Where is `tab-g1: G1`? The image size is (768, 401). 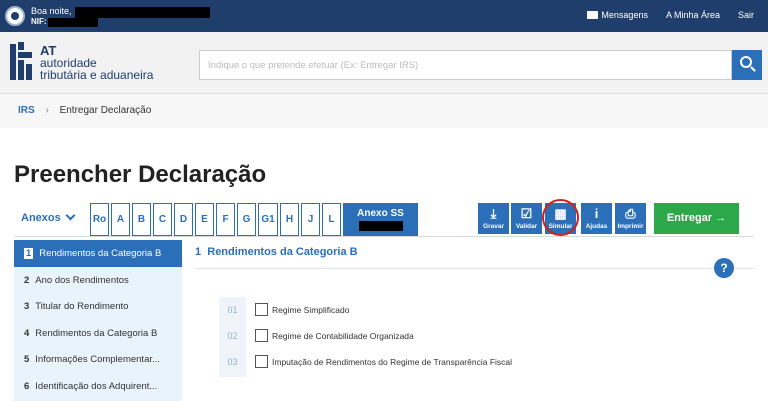
tab-g1: G1 is located at coordinates (268, 219).